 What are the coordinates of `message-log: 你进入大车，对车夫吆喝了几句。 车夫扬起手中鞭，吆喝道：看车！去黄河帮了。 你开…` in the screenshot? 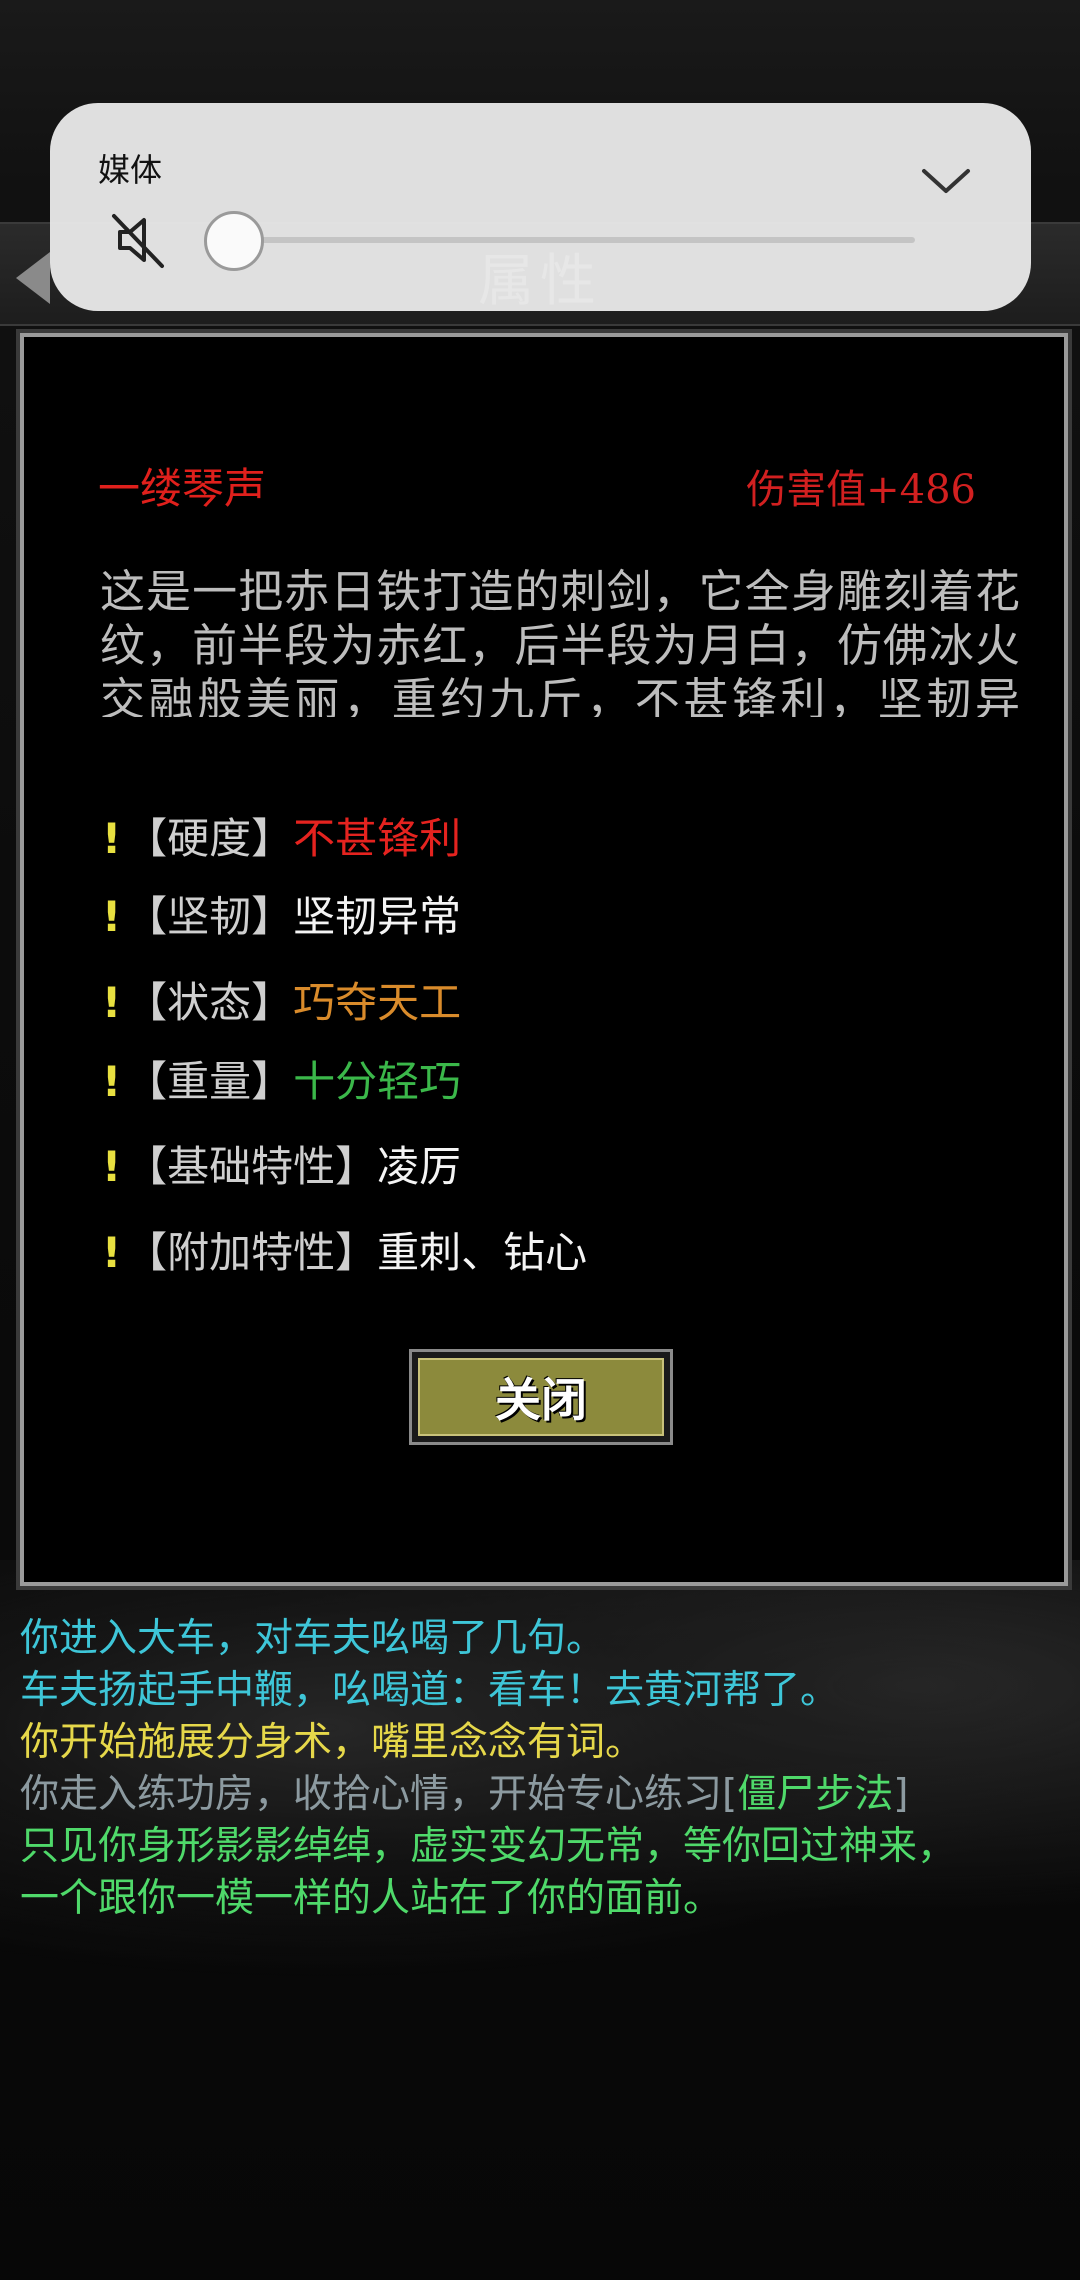 It's located at (540, 1769).